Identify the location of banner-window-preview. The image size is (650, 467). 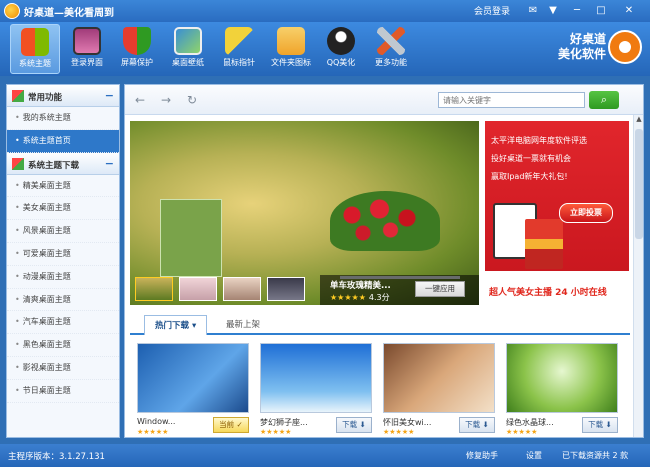
(191, 238).